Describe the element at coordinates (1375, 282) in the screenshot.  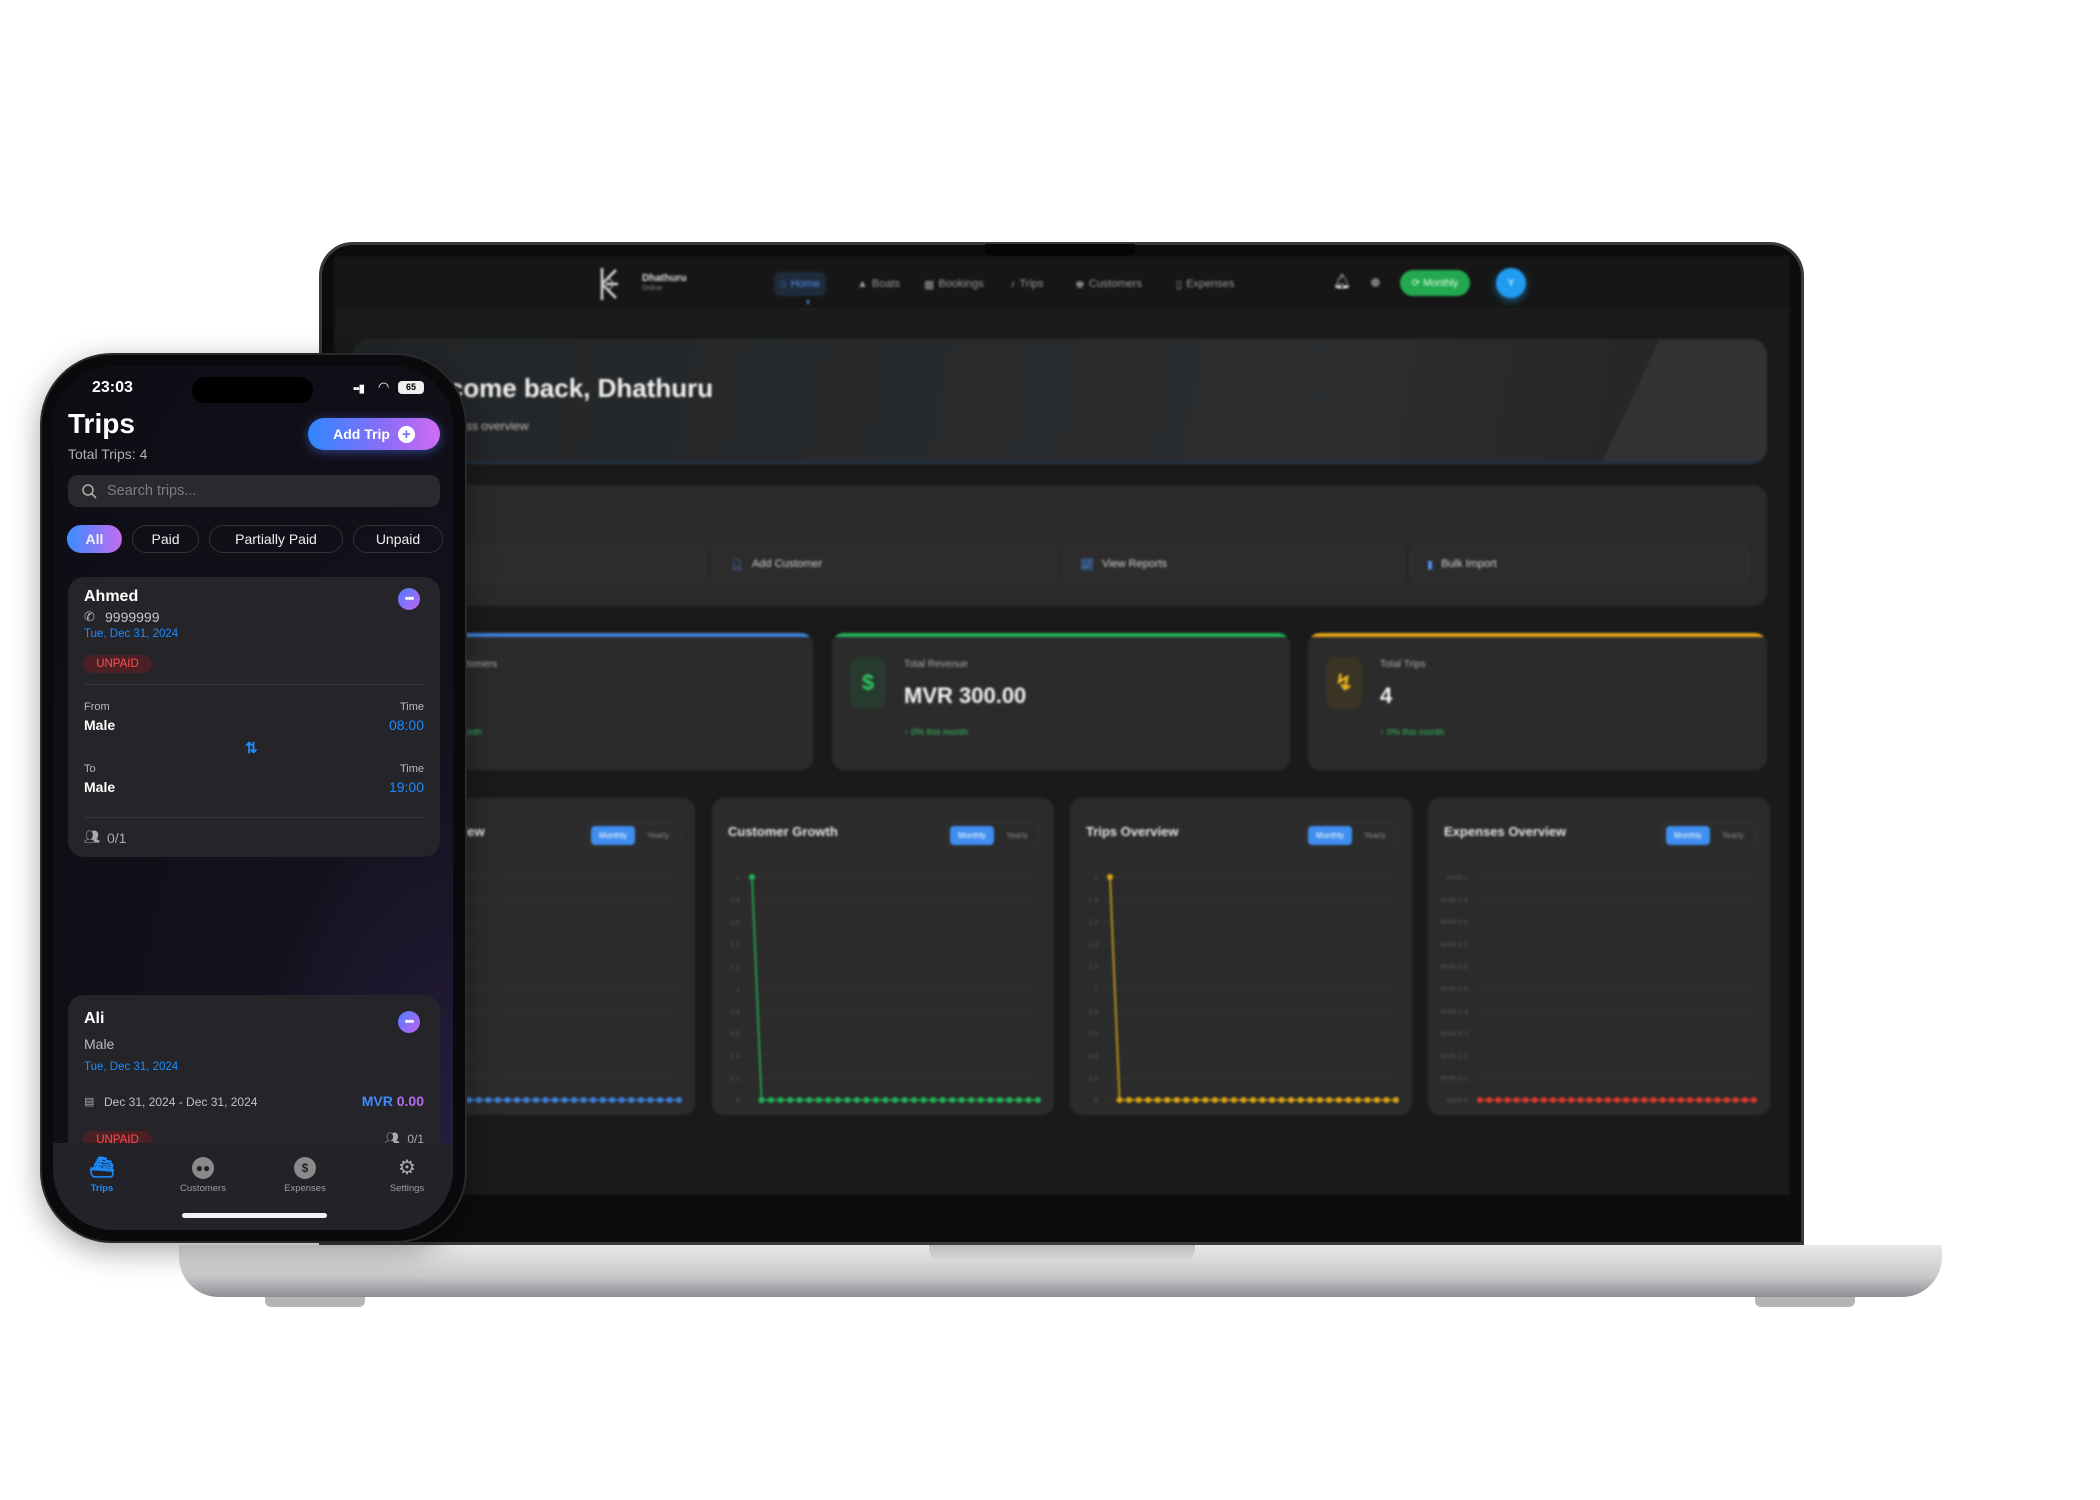
I see `settings-icon` at that location.